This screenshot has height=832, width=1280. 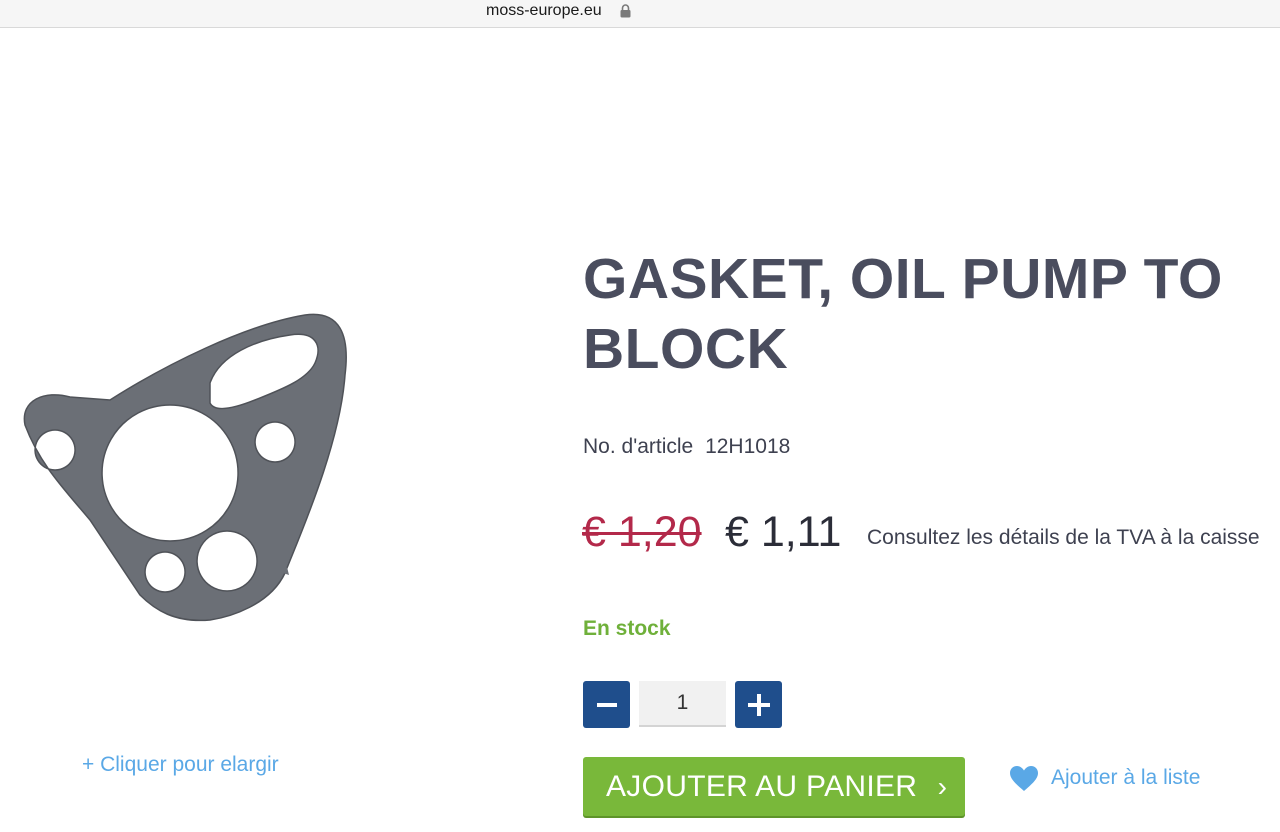 What do you see at coordinates (640, 14) in the screenshot?
I see `browser-url-bar: moss-europe.eu` at bounding box center [640, 14].